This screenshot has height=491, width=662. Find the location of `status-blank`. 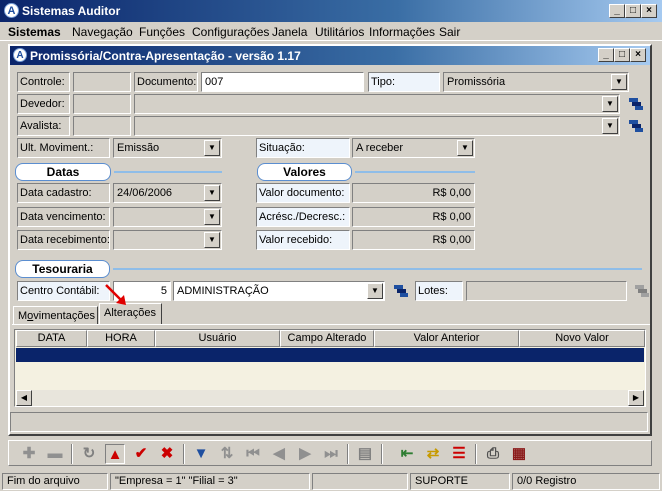

status-blank is located at coordinates (360, 481).